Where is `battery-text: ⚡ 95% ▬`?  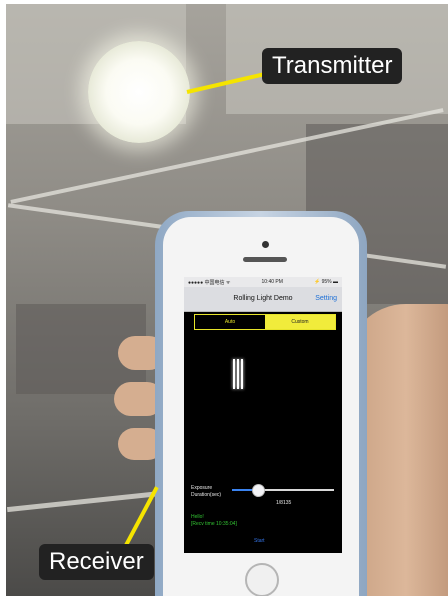 battery-text: ⚡ 95% ▬ is located at coordinates (325, 282).